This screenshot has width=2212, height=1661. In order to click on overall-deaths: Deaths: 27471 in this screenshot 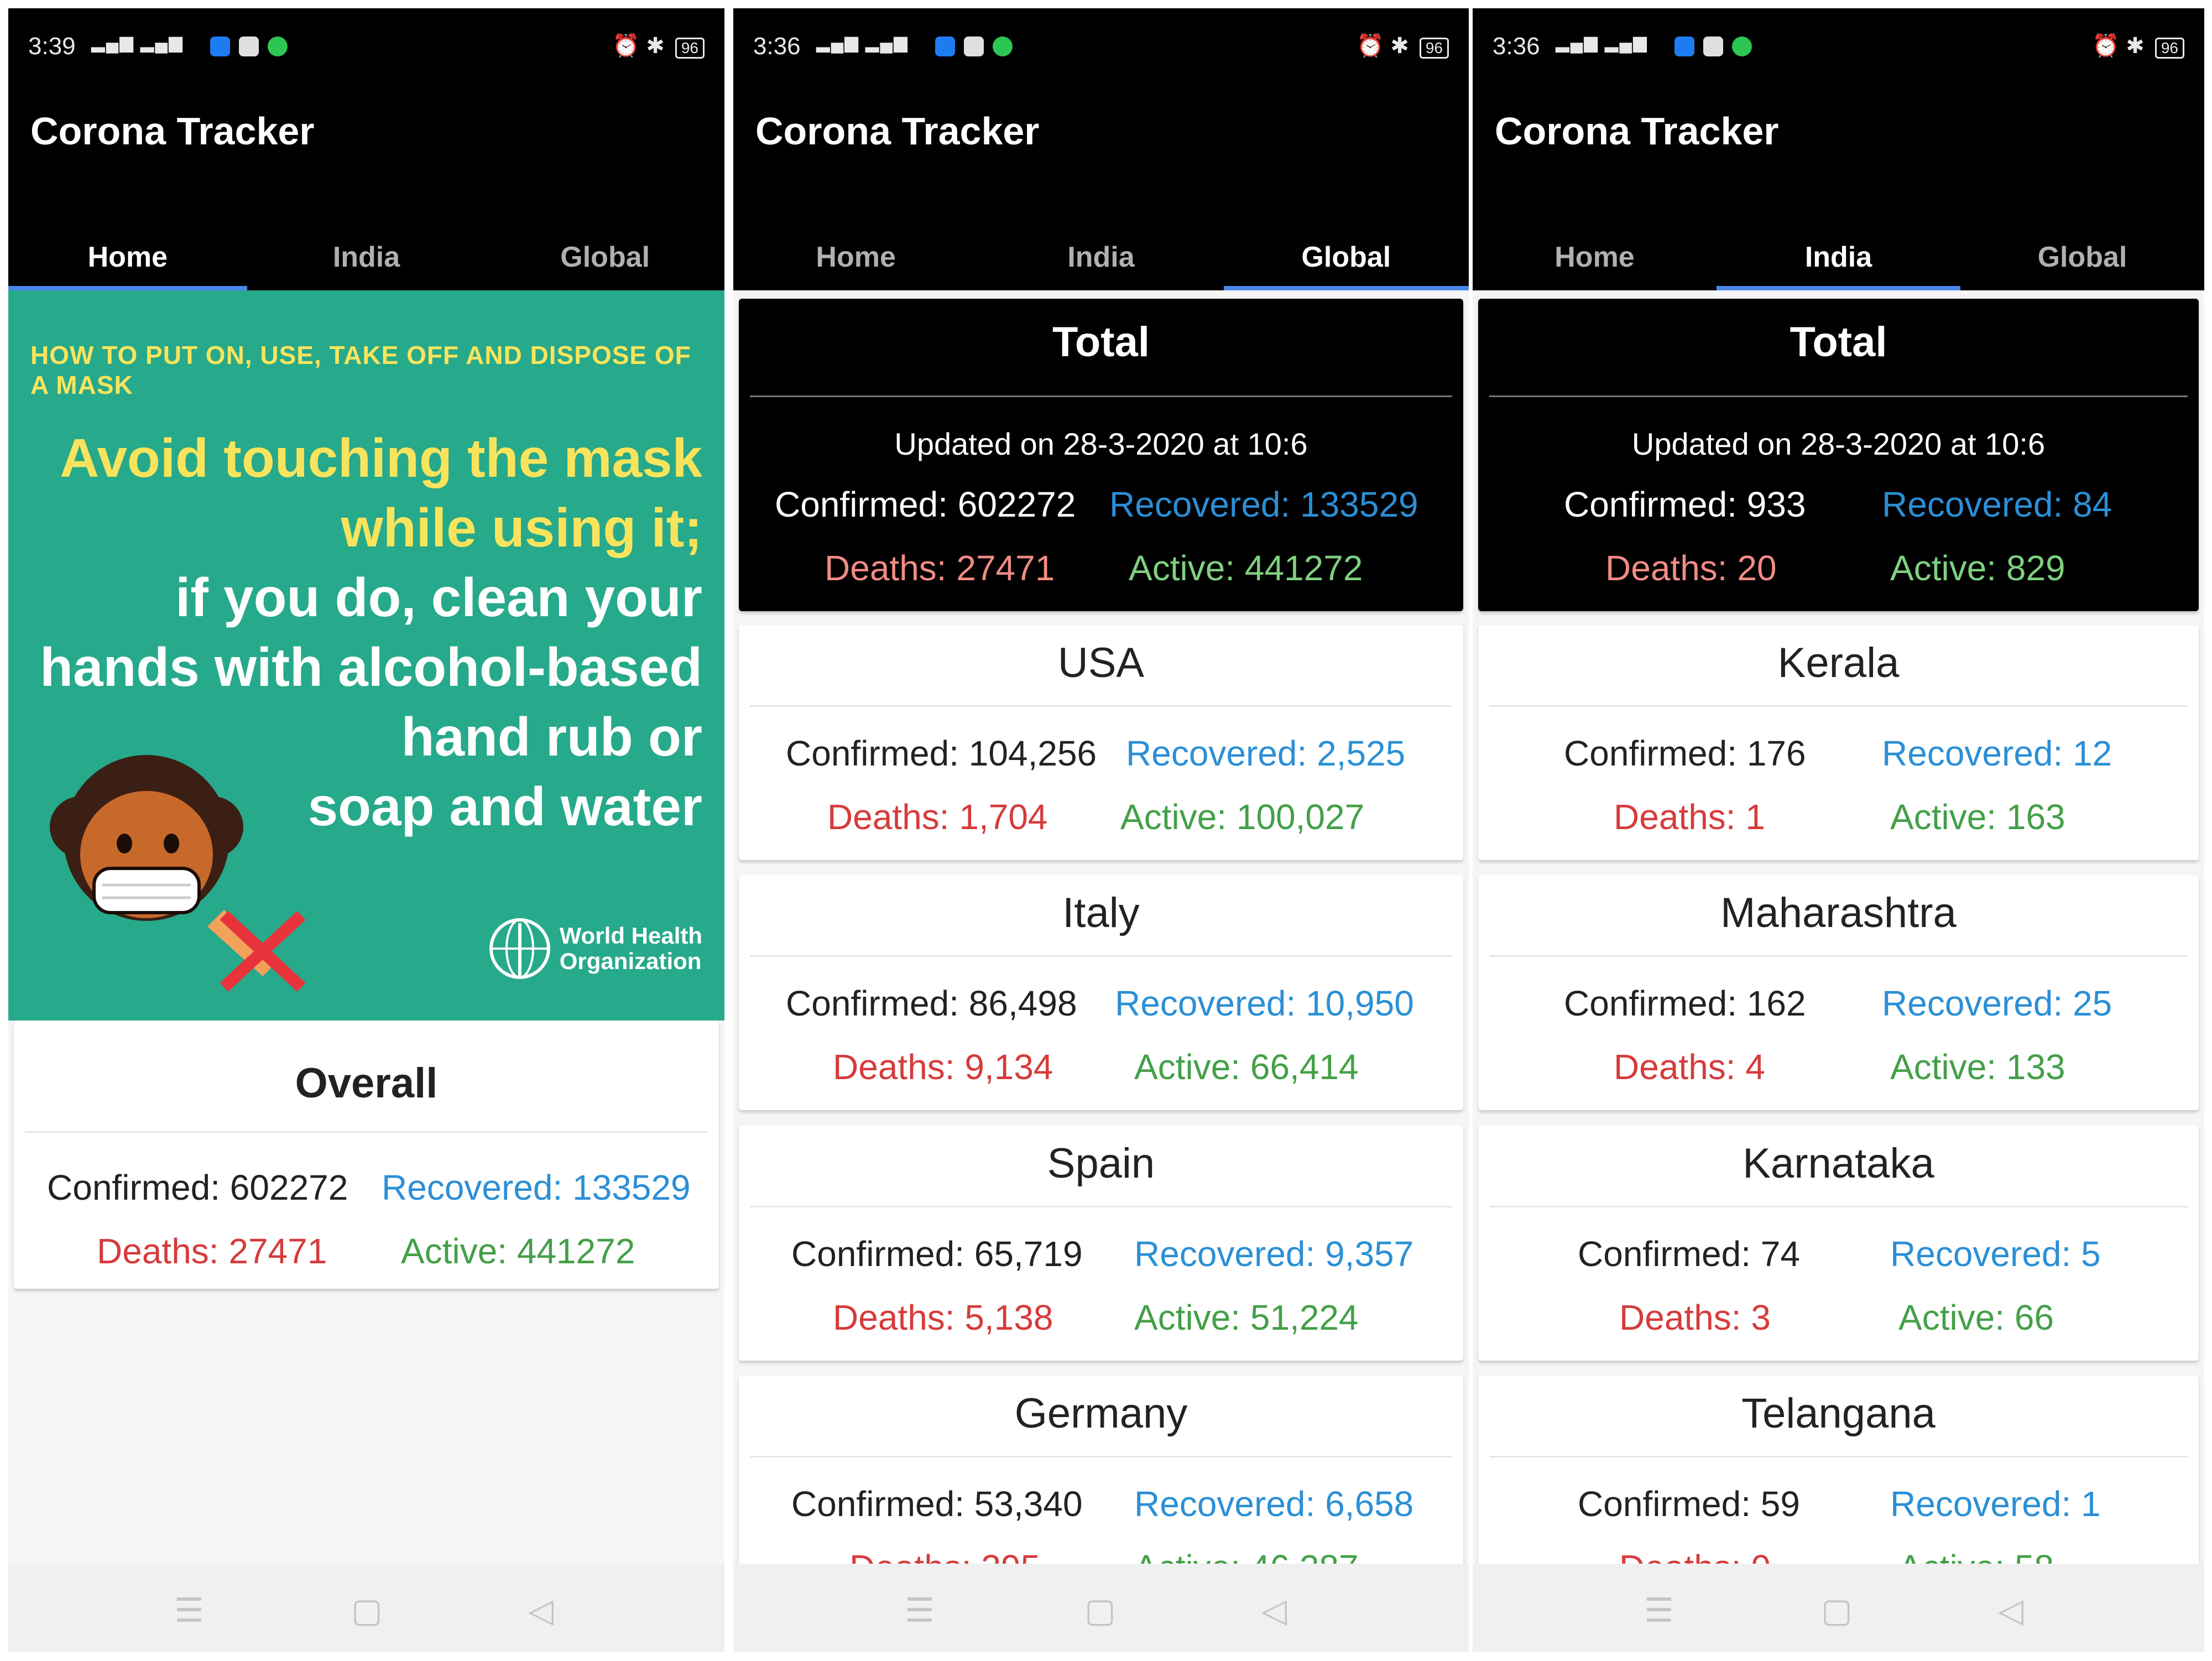, I will do `click(212, 1251)`.